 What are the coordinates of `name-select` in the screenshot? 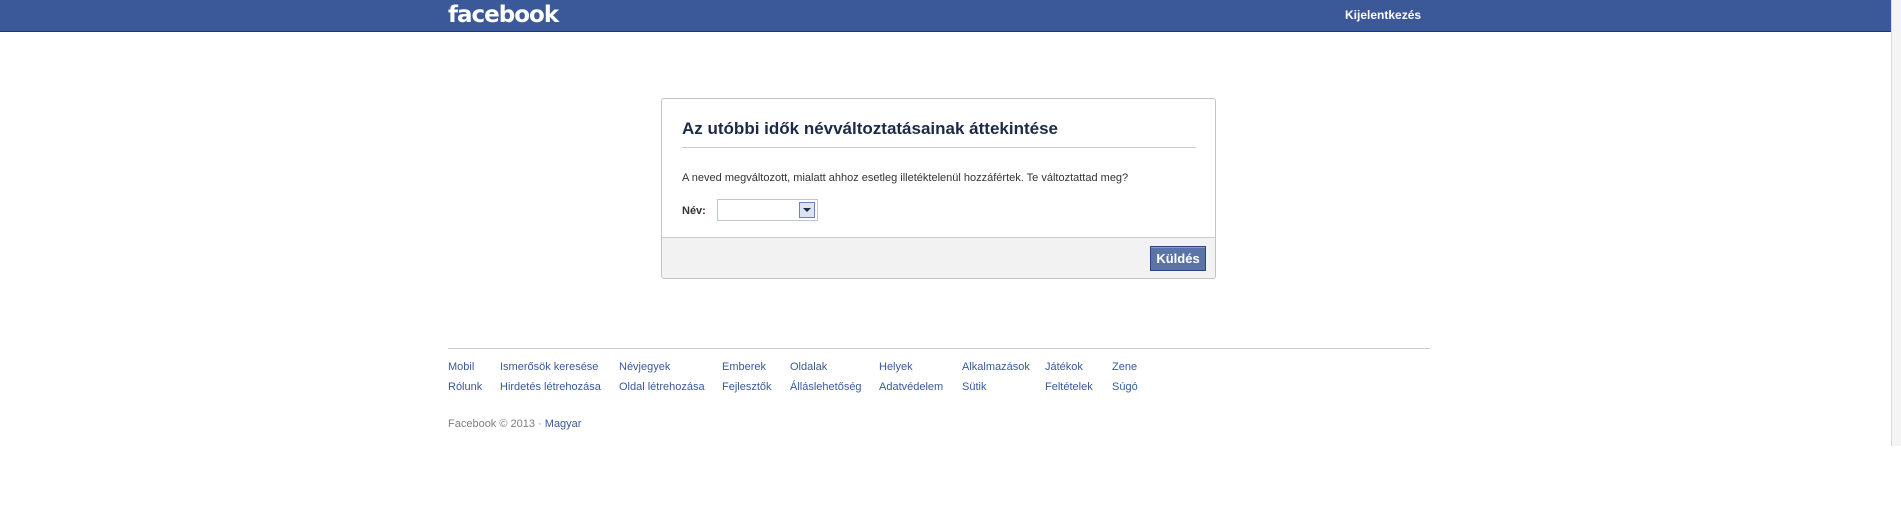 It's located at (767, 210).